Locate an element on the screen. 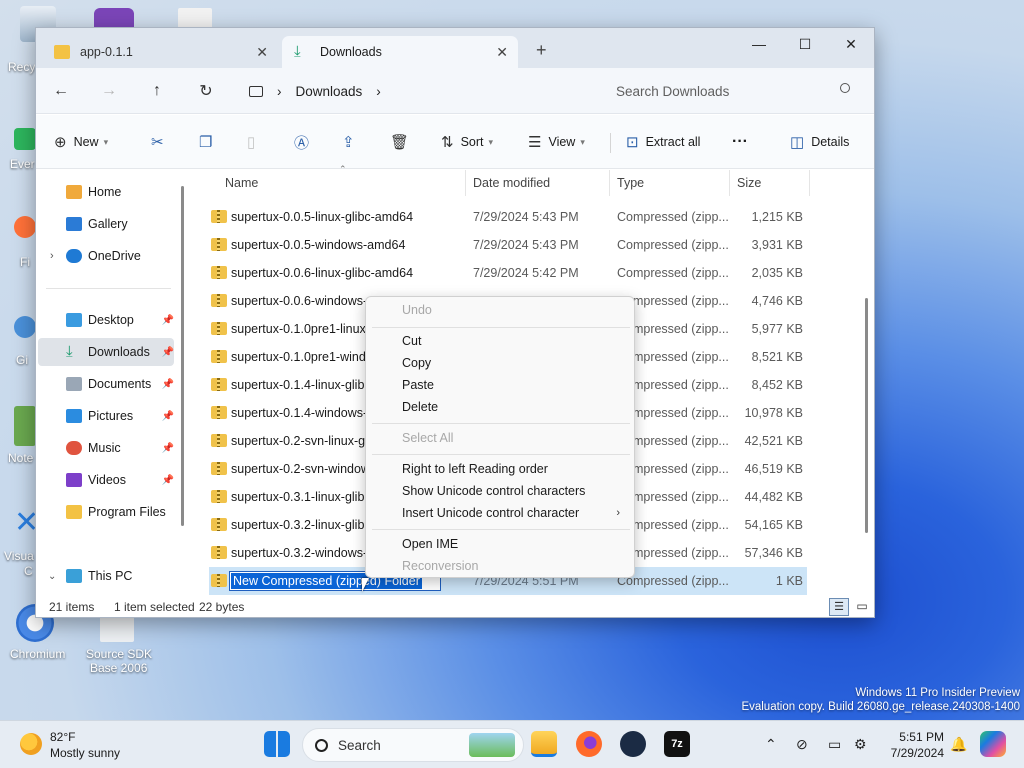 The image size is (1024, 768). sidebar-item-onedrive: › OneDrive is located at coordinates (106, 256).